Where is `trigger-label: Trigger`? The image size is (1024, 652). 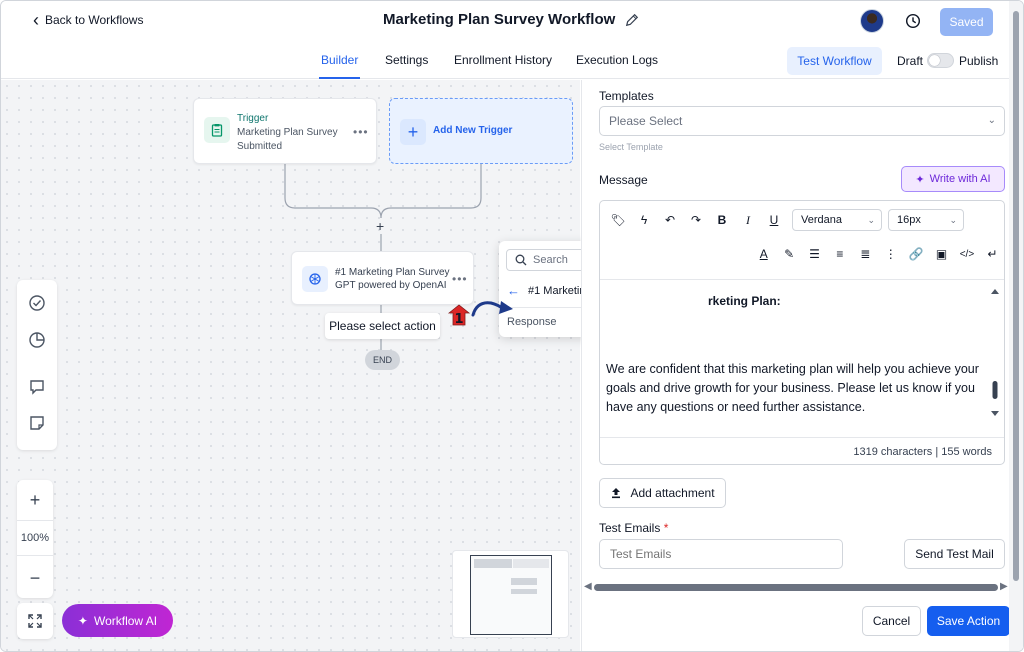 trigger-label: Trigger is located at coordinates (253, 118).